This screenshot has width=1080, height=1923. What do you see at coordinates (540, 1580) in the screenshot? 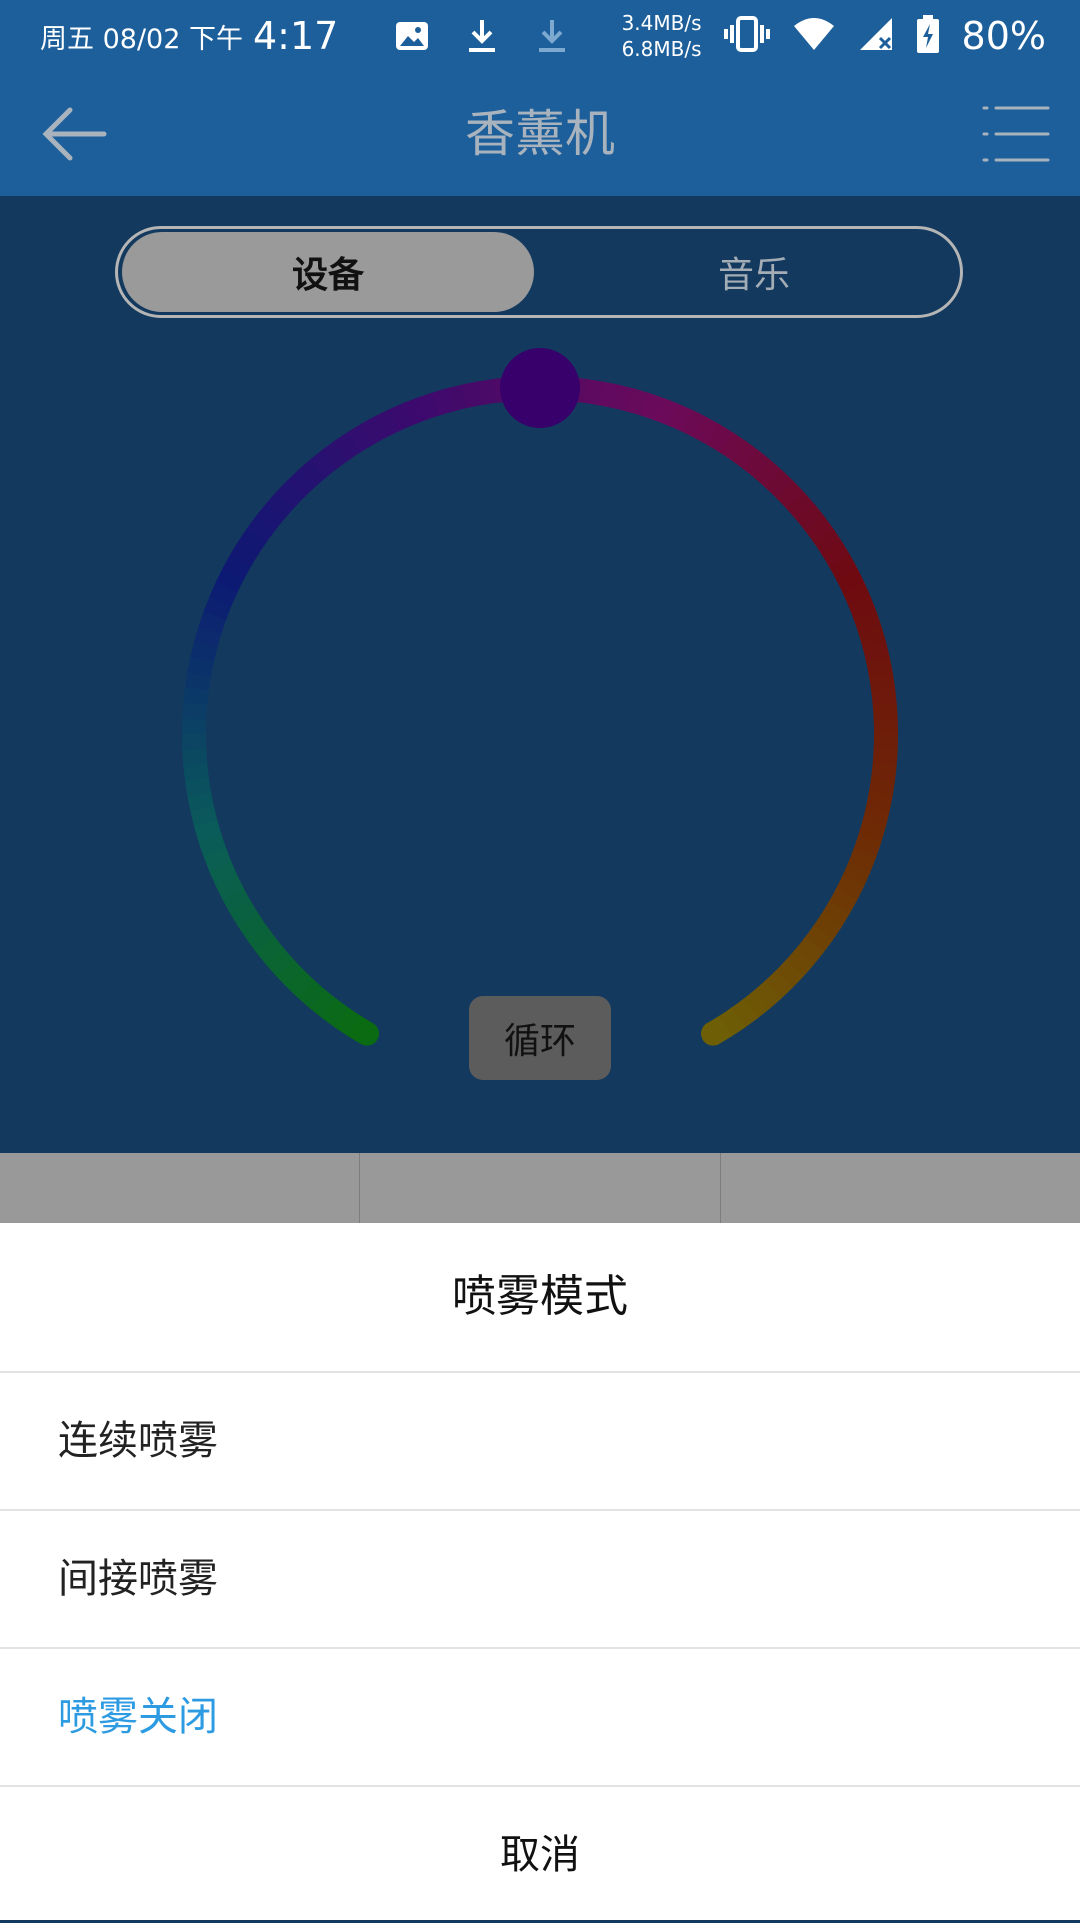
I see `option-intermittent-spray: 间接喷雾` at bounding box center [540, 1580].